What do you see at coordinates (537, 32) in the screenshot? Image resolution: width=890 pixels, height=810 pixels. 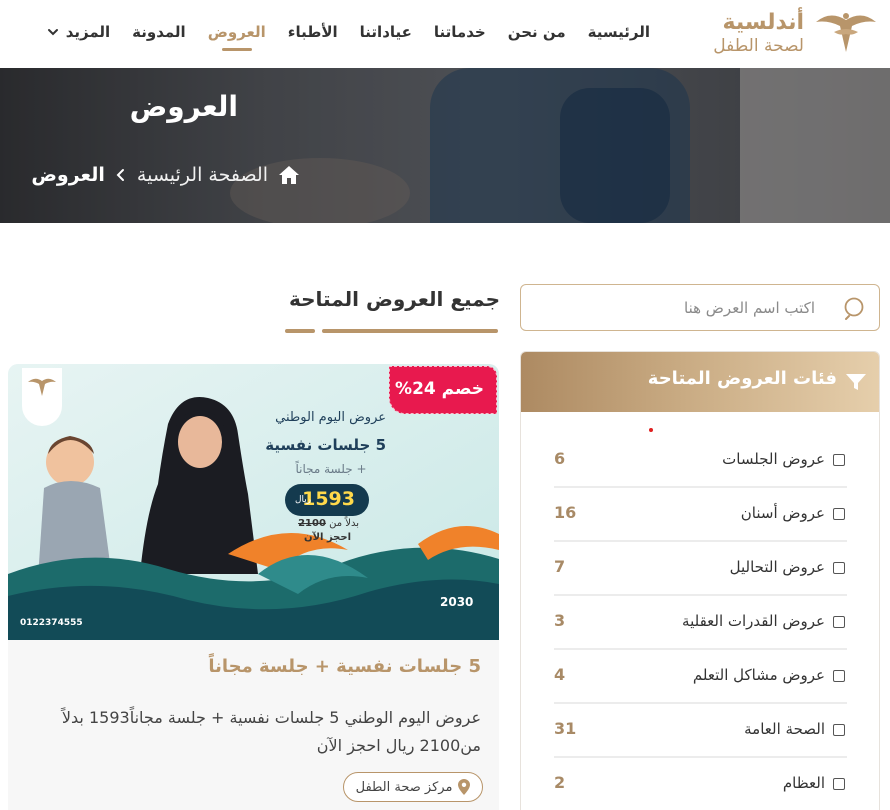 I see `nav-item-about: من نحن` at bounding box center [537, 32].